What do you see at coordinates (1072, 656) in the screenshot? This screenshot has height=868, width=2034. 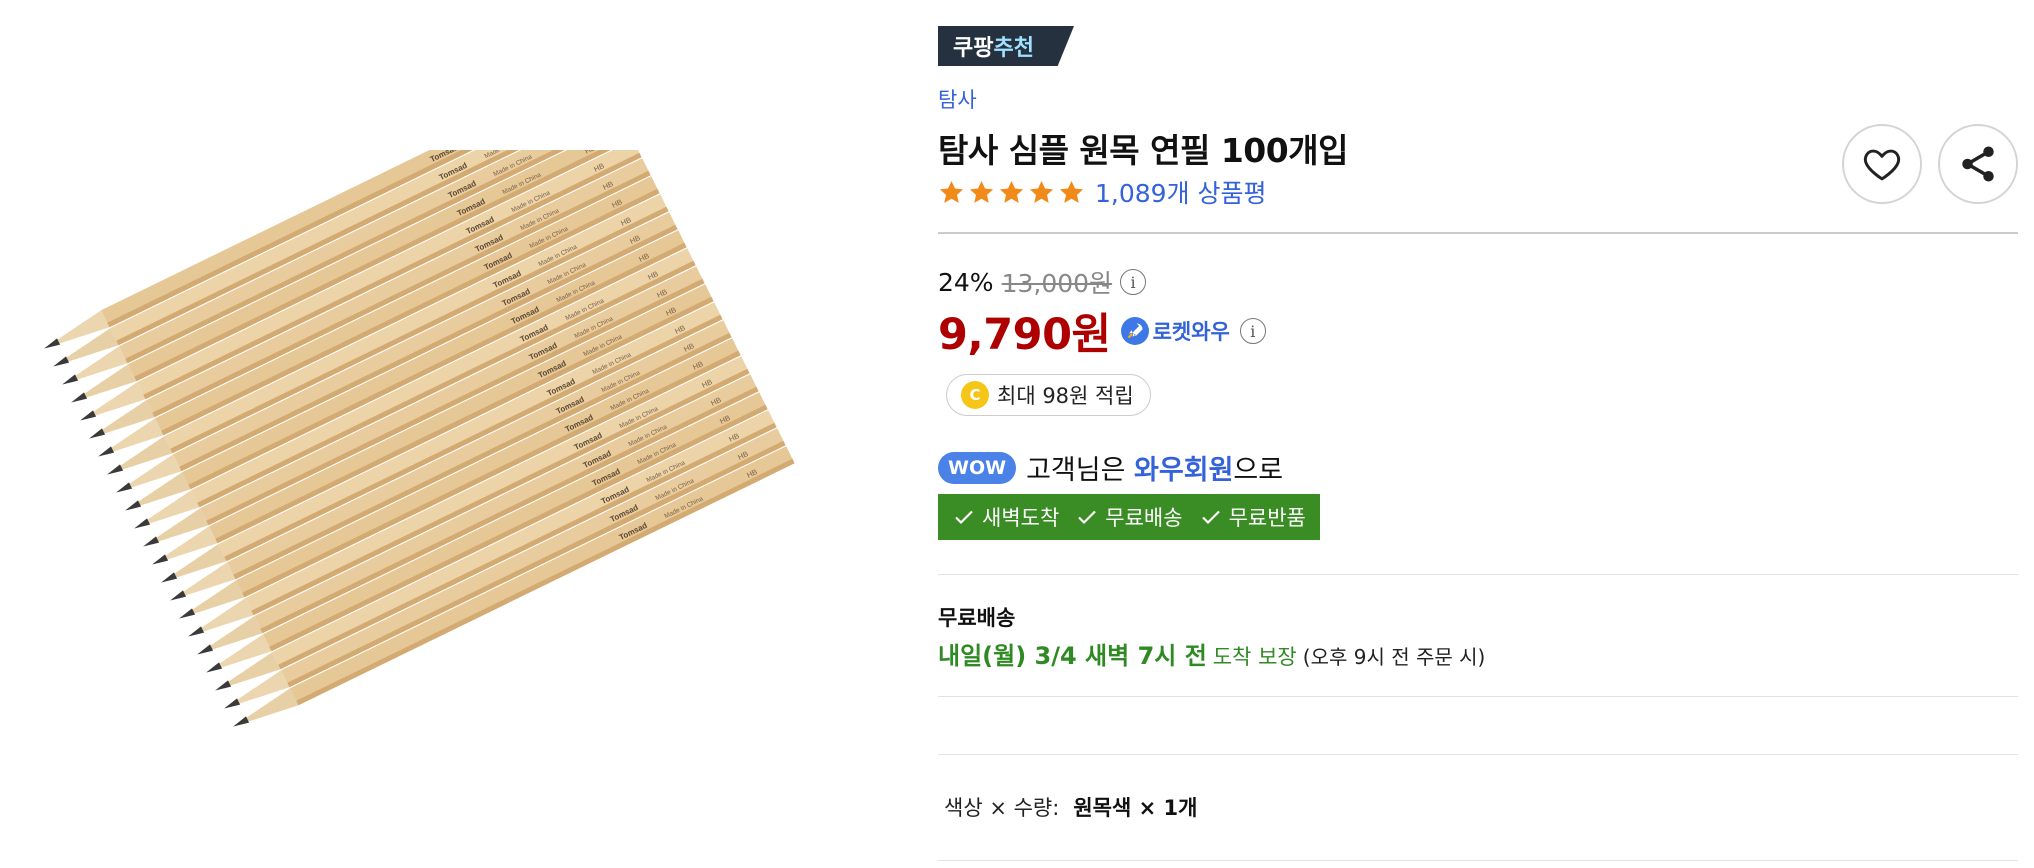 I see `arrival-date: 내일(월) 3/4 새벽 7시 전` at bounding box center [1072, 656].